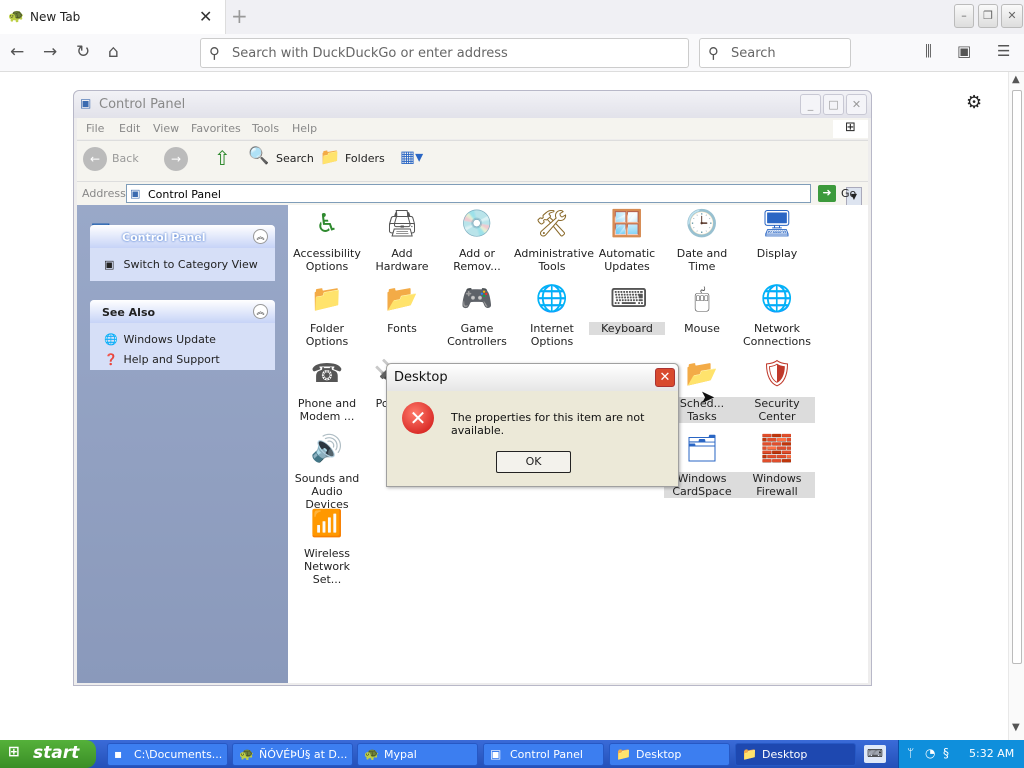  What do you see at coordinates (239, 16) in the screenshot?
I see `new-tab-icon: +` at bounding box center [239, 16].